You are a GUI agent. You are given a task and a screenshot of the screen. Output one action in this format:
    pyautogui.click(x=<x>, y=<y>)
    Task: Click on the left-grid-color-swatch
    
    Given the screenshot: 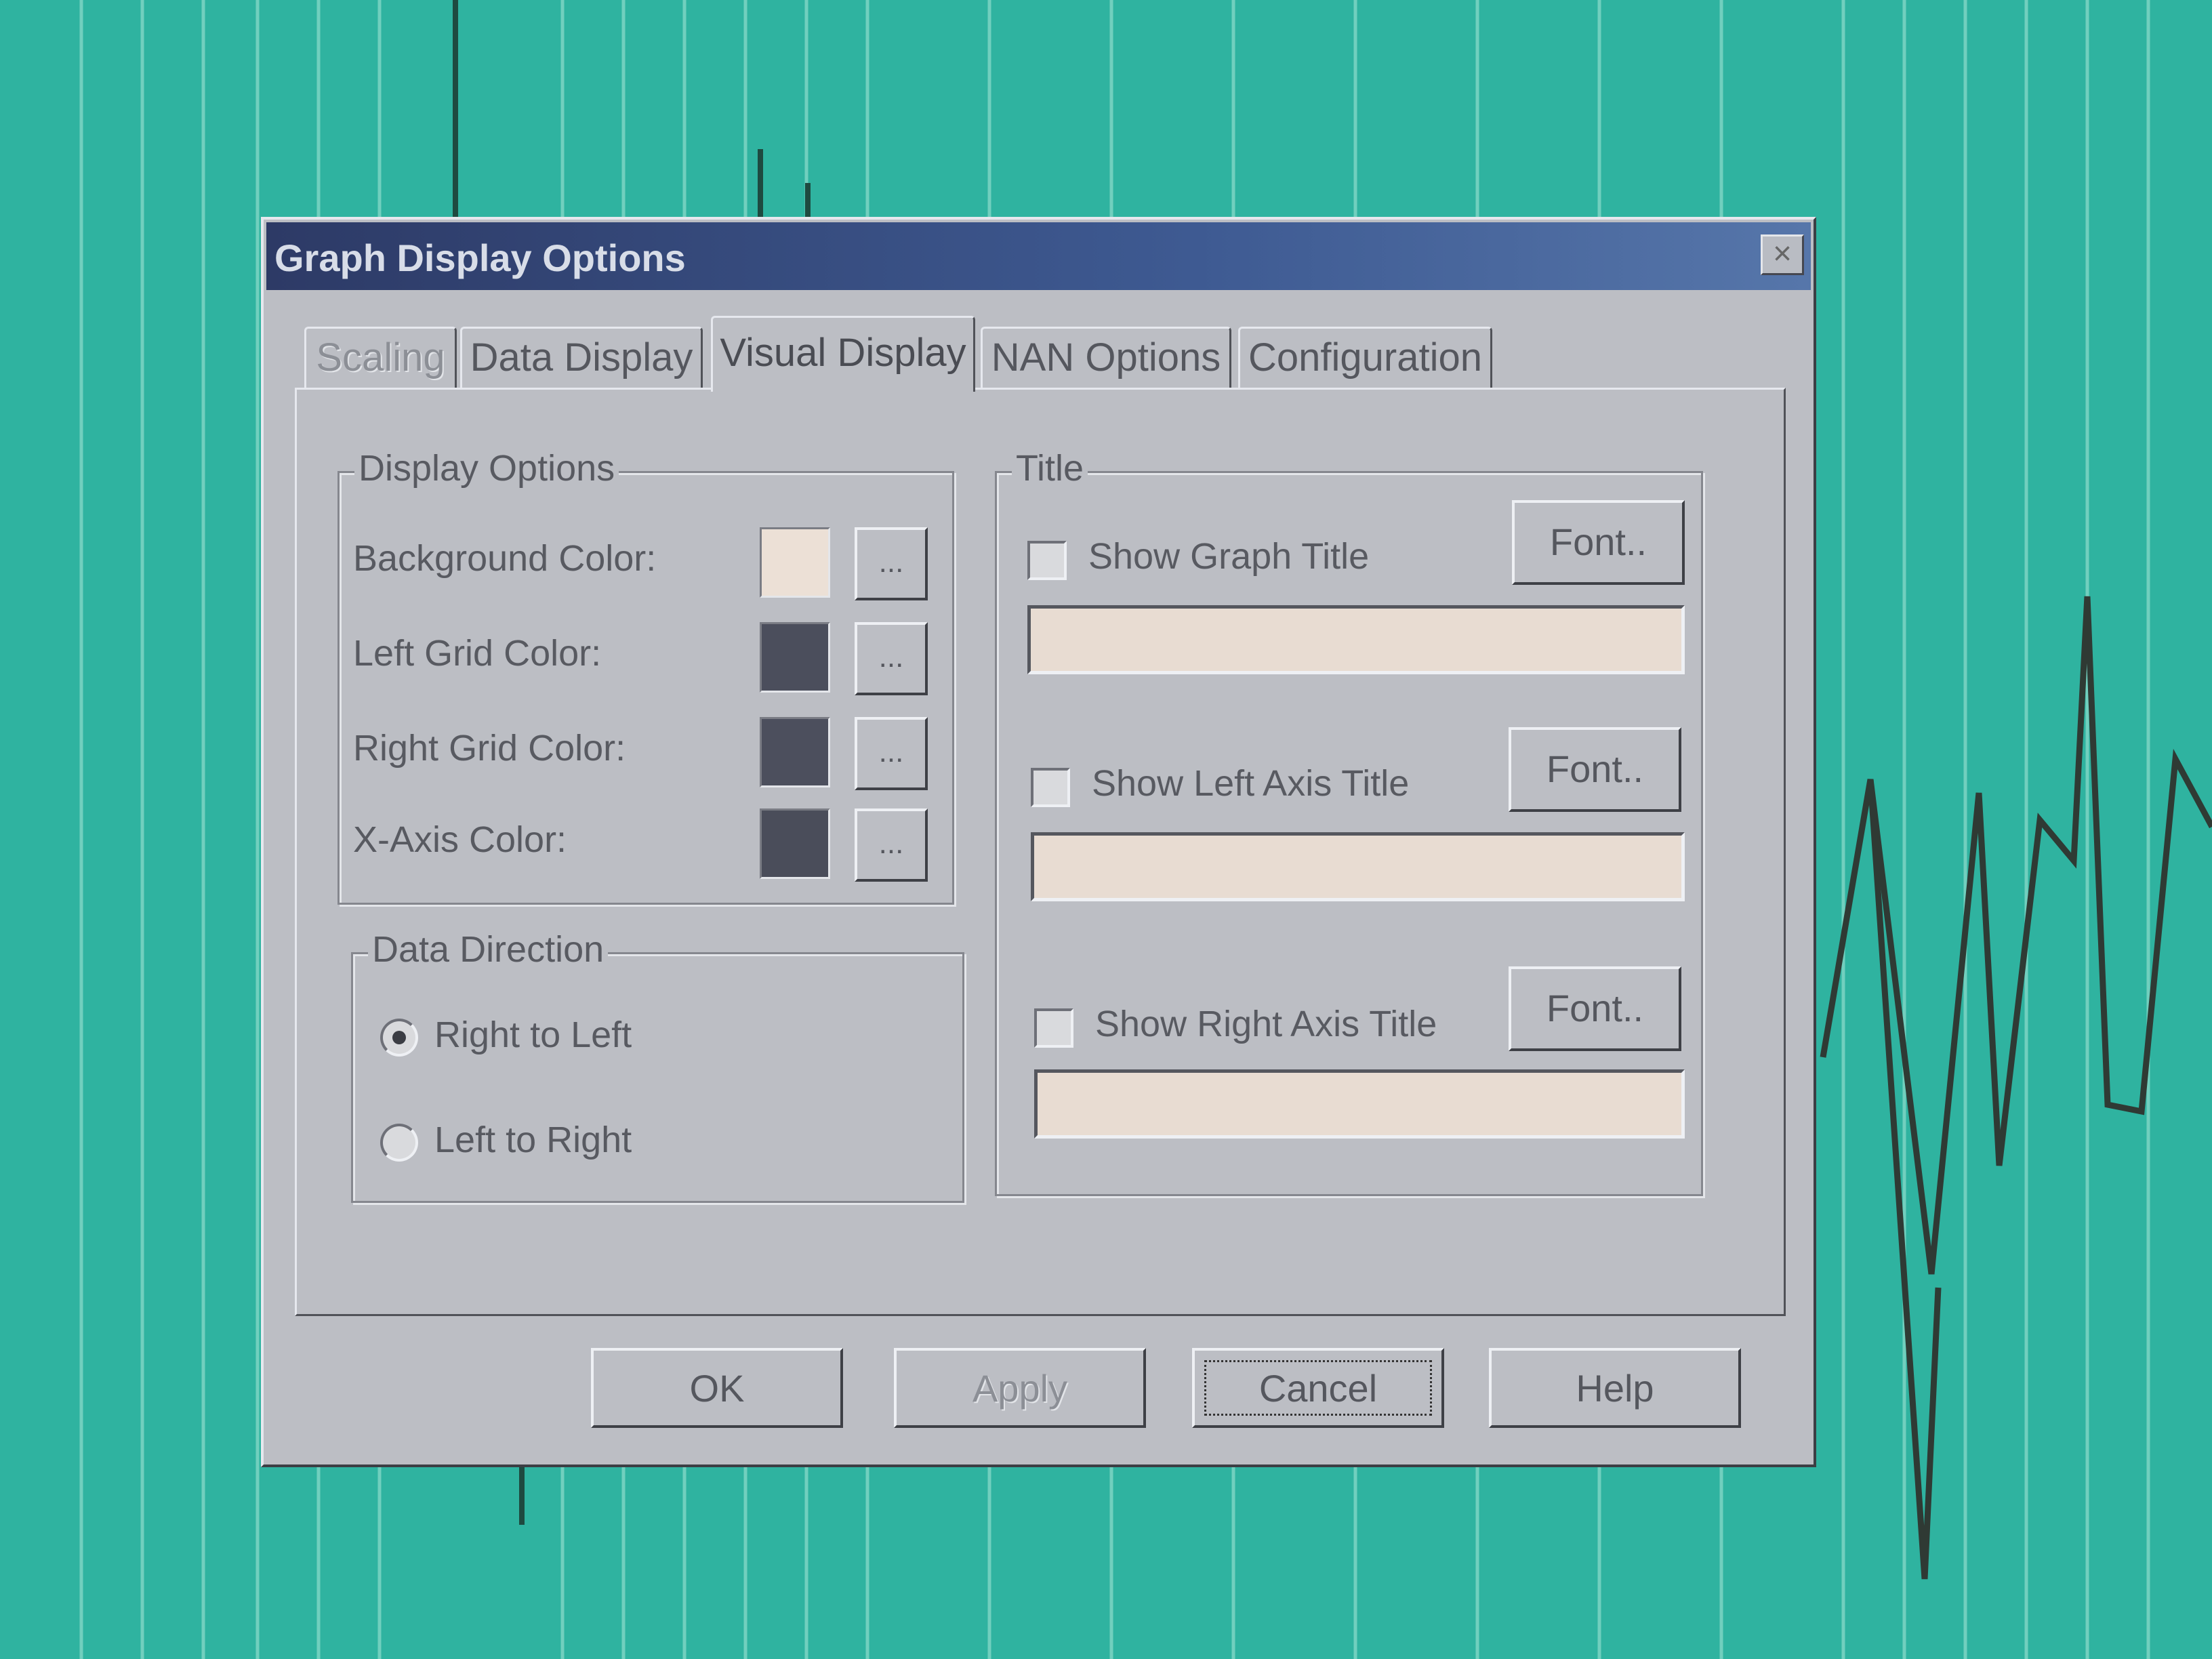 What is the action you would take?
    pyautogui.click(x=795, y=657)
    